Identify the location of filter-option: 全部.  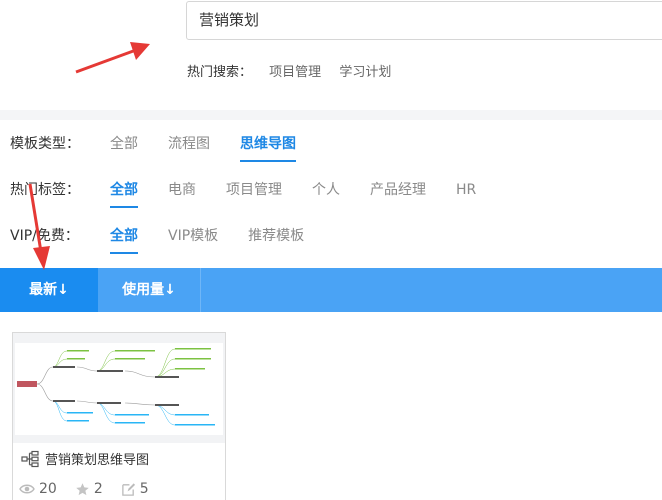
(124, 145).